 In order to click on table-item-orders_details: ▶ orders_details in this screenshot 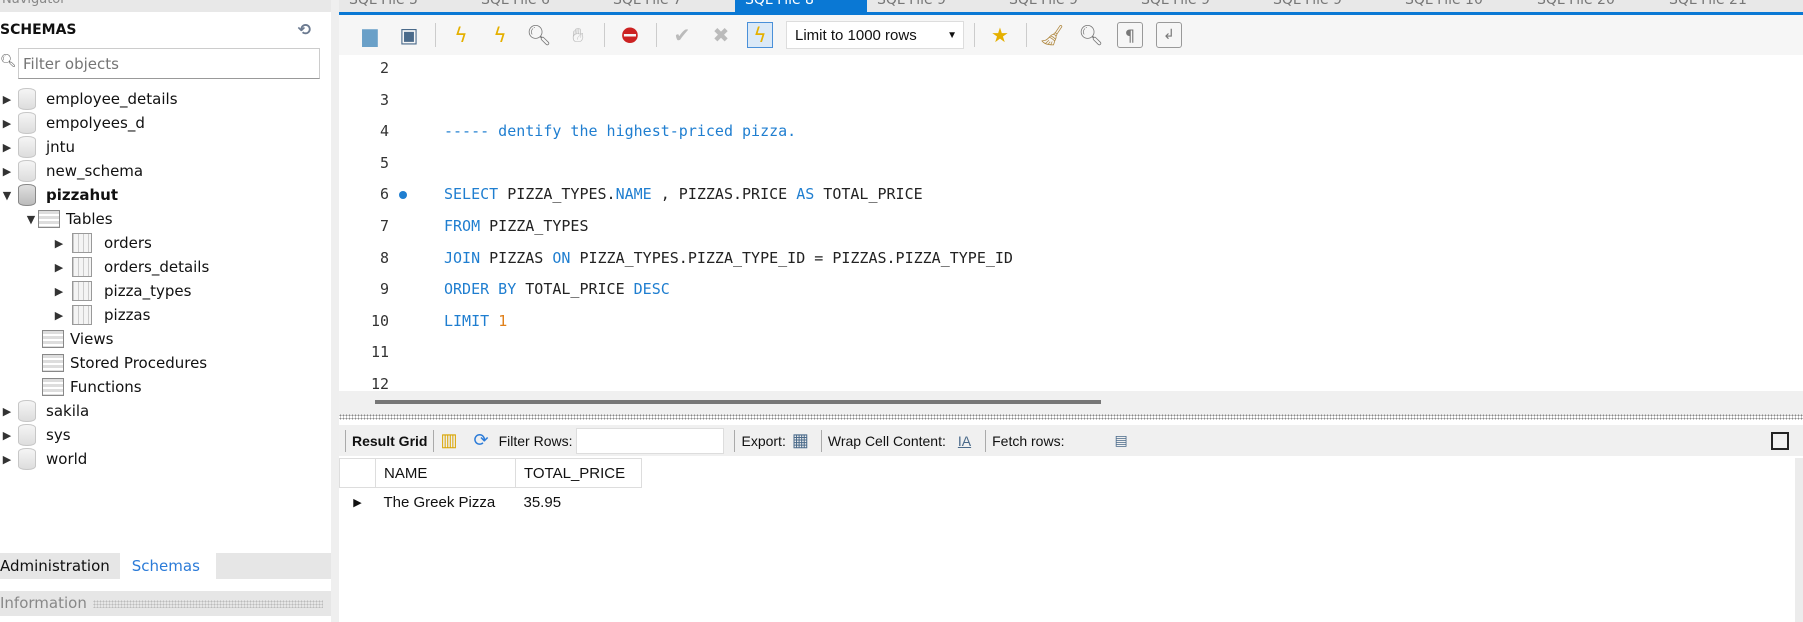, I will do `click(165, 267)`.